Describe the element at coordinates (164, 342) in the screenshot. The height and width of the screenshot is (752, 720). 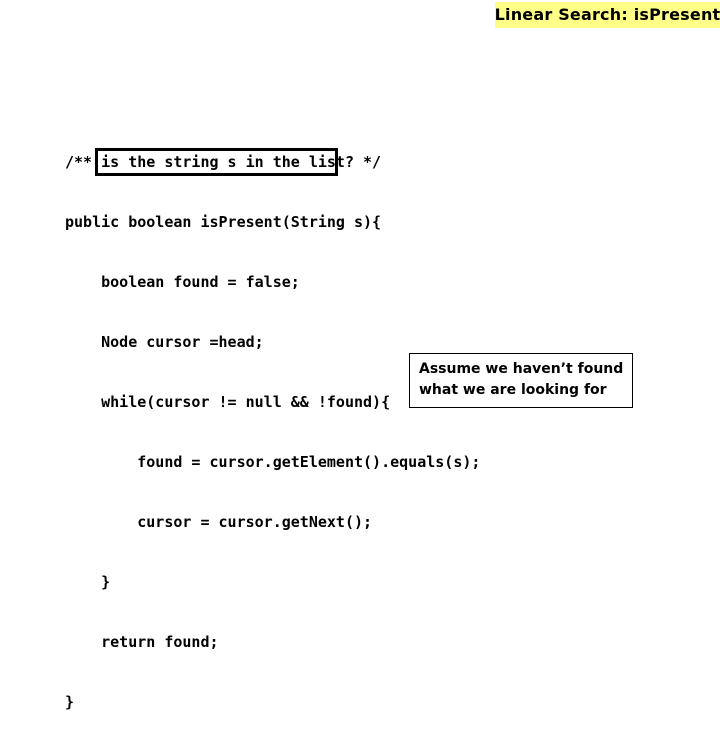
I see `code-line: Node cursor =head;` at that location.